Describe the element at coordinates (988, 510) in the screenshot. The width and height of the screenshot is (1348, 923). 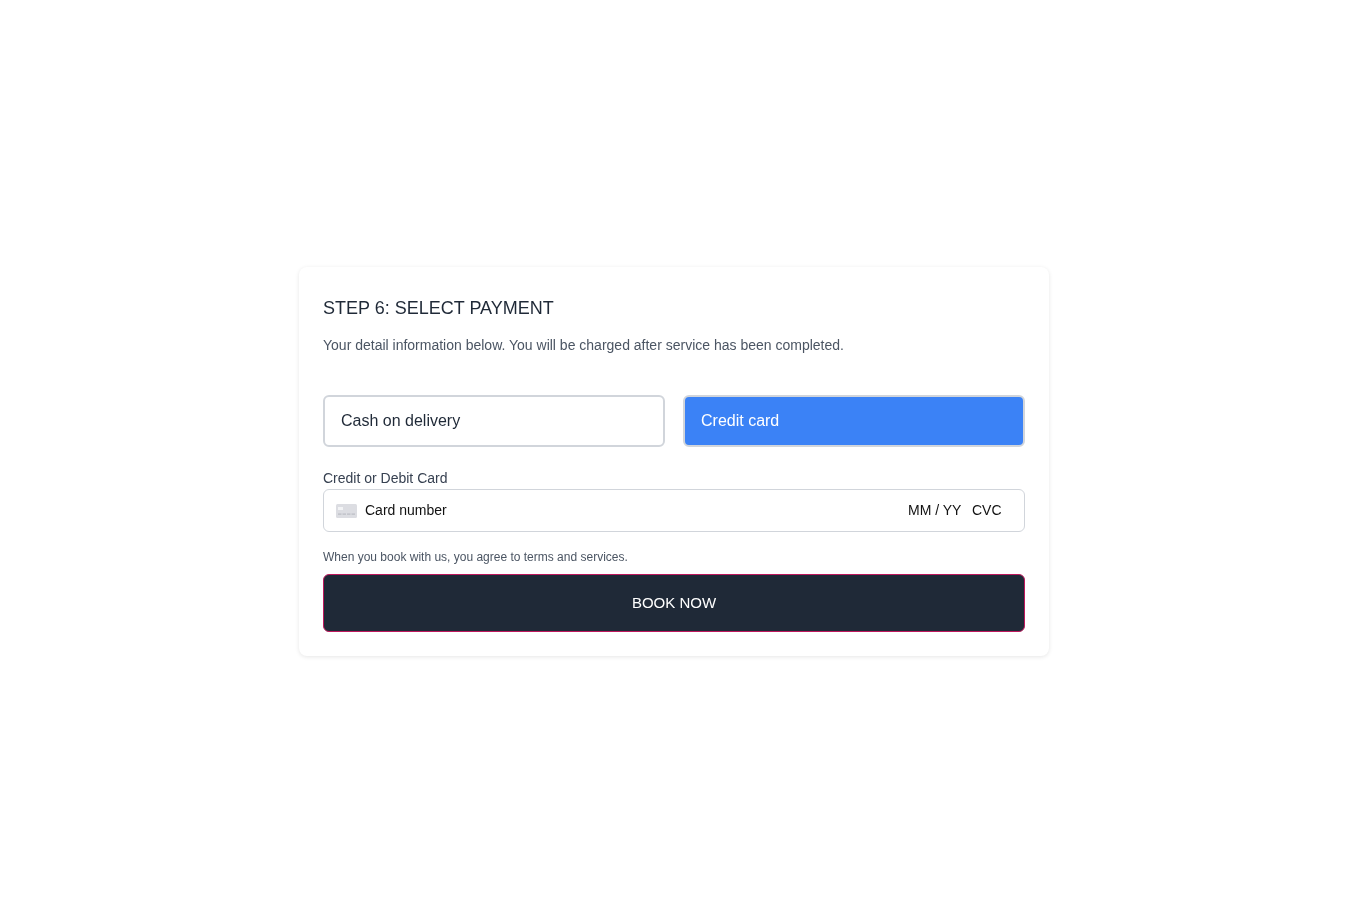
I see `cvc-field: CVC` at that location.